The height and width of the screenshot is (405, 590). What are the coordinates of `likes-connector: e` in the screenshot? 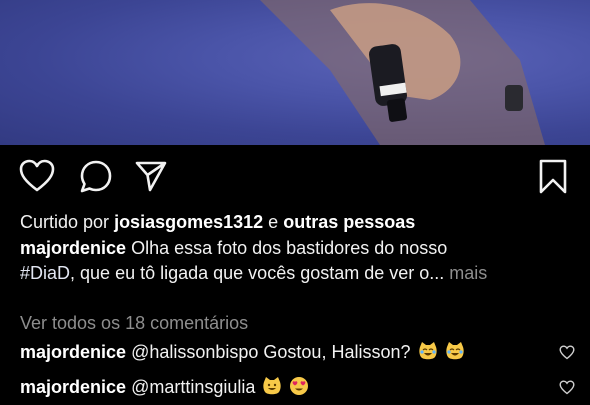 It's located at (273, 222).